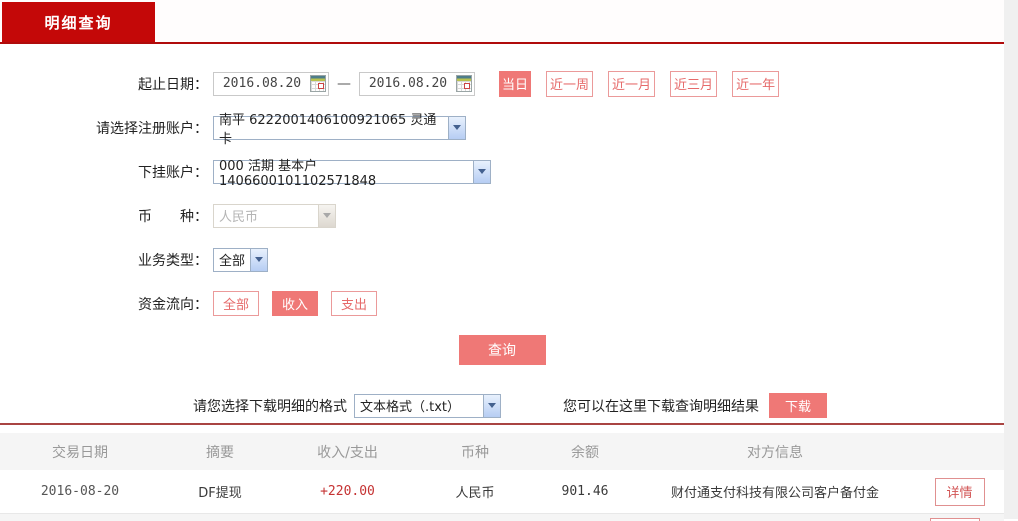 The width and height of the screenshot is (1018, 521). I want to click on fund-flow-label: 资金流向：, so click(173, 304).